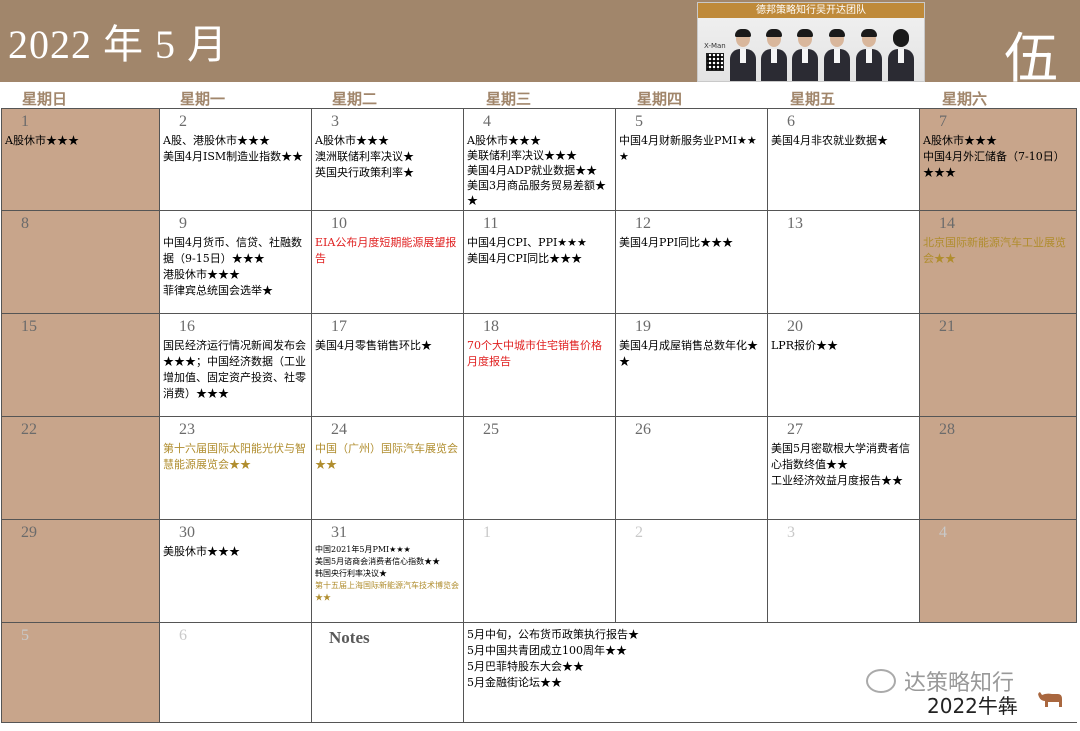  Describe the element at coordinates (373, 345) in the screenshot. I see `event-item: 美国4月零售销售环比★` at that location.